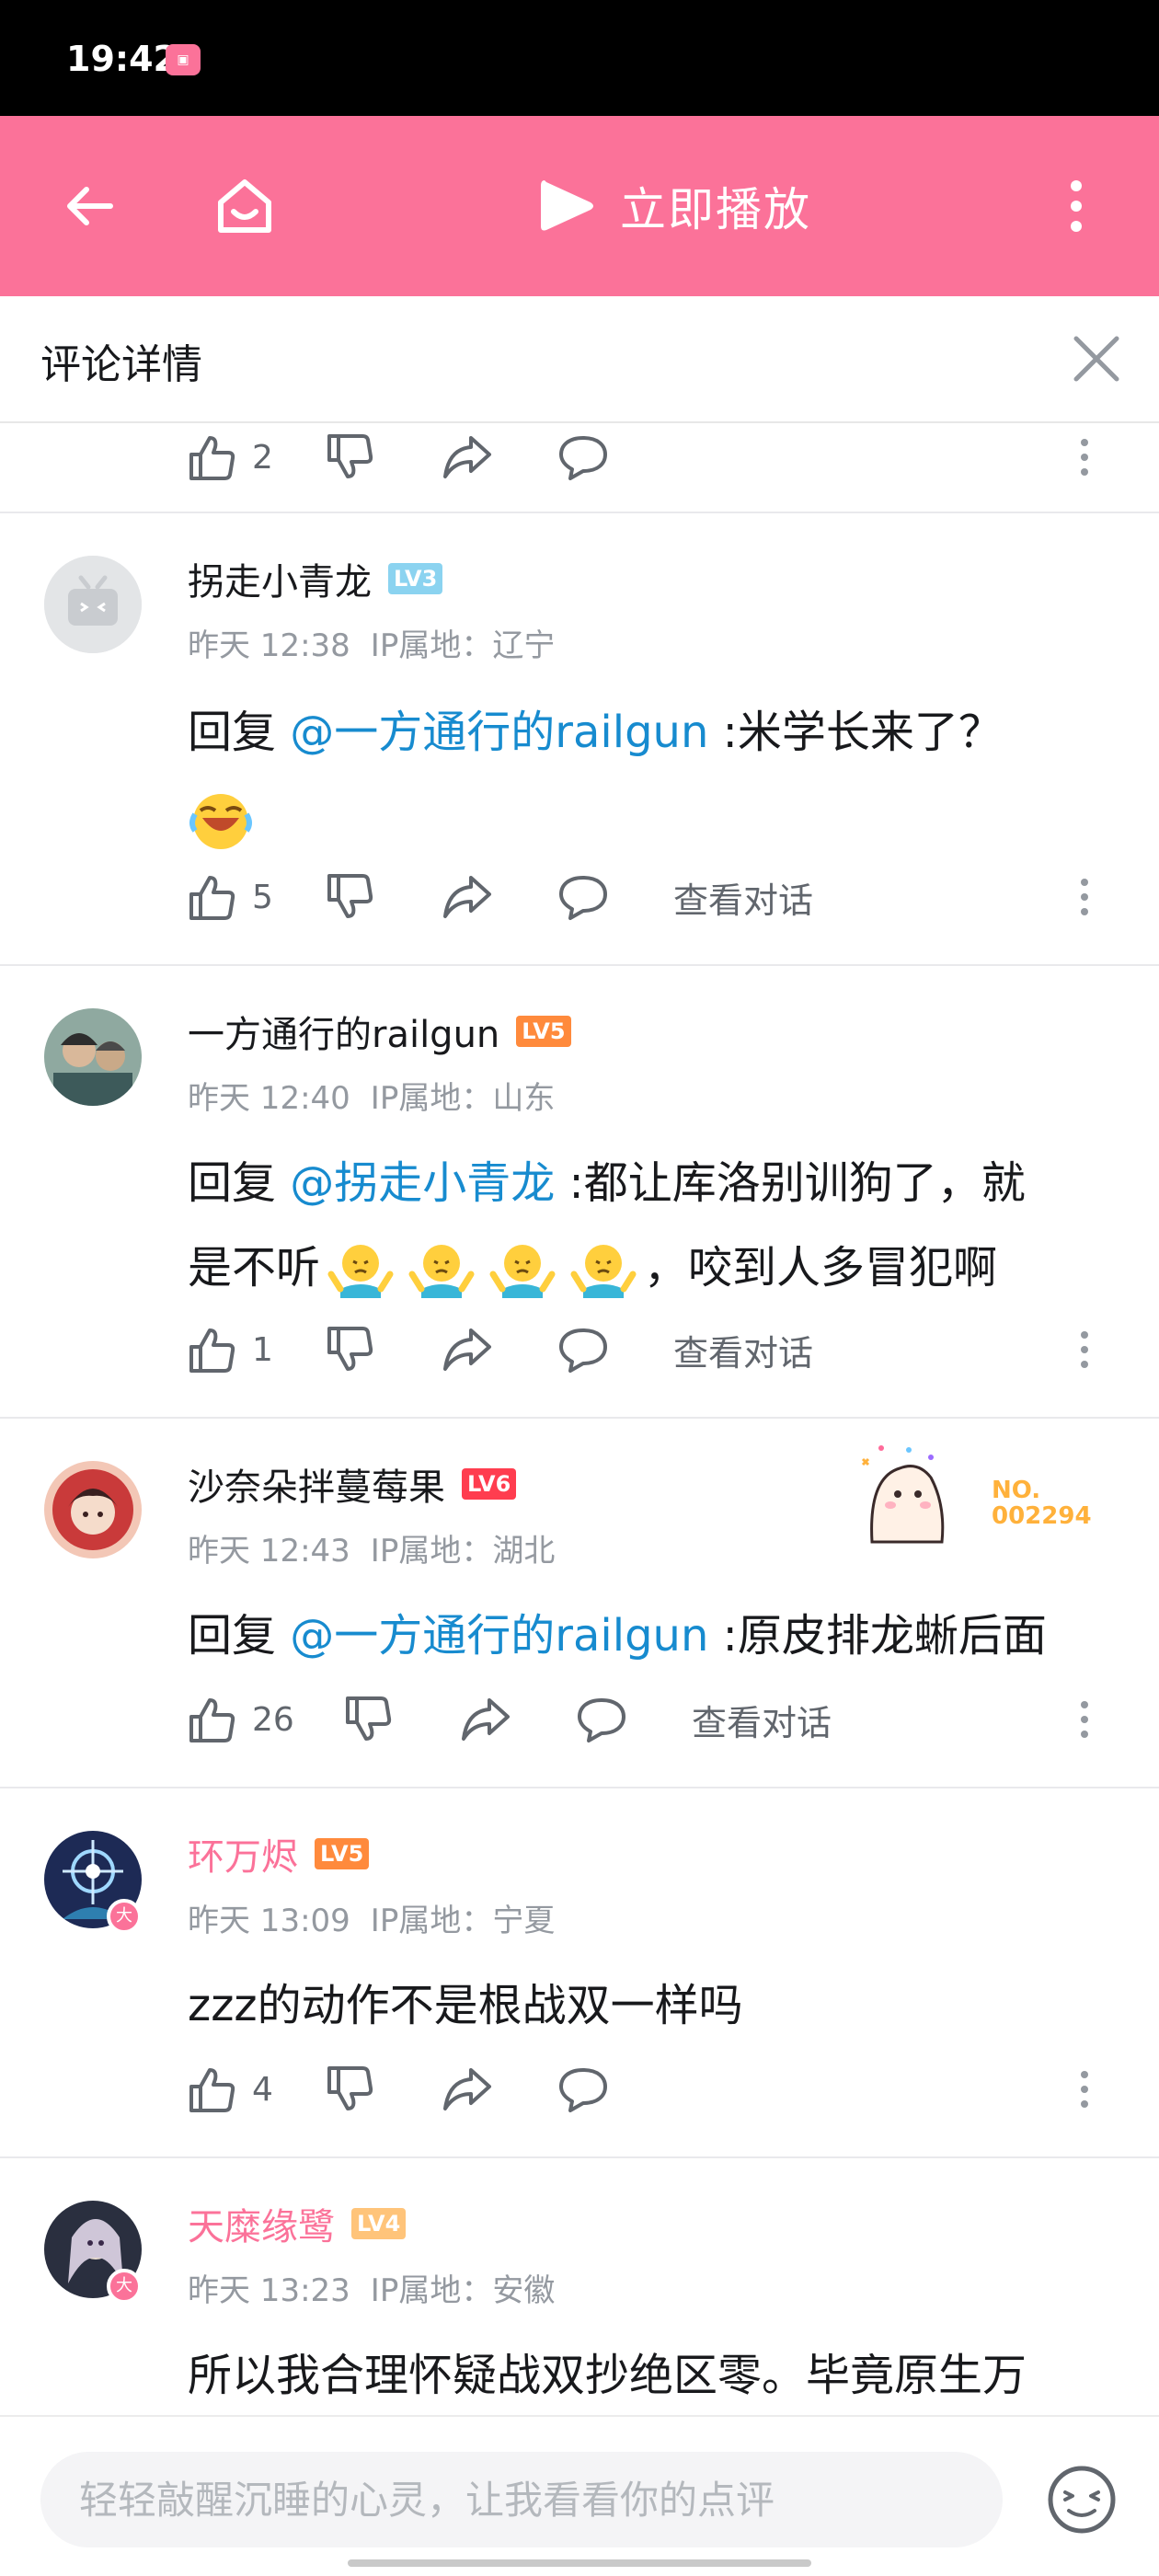 The image size is (1159, 2576). I want to click on emoji-picker-icon, so click(1082, 2499).